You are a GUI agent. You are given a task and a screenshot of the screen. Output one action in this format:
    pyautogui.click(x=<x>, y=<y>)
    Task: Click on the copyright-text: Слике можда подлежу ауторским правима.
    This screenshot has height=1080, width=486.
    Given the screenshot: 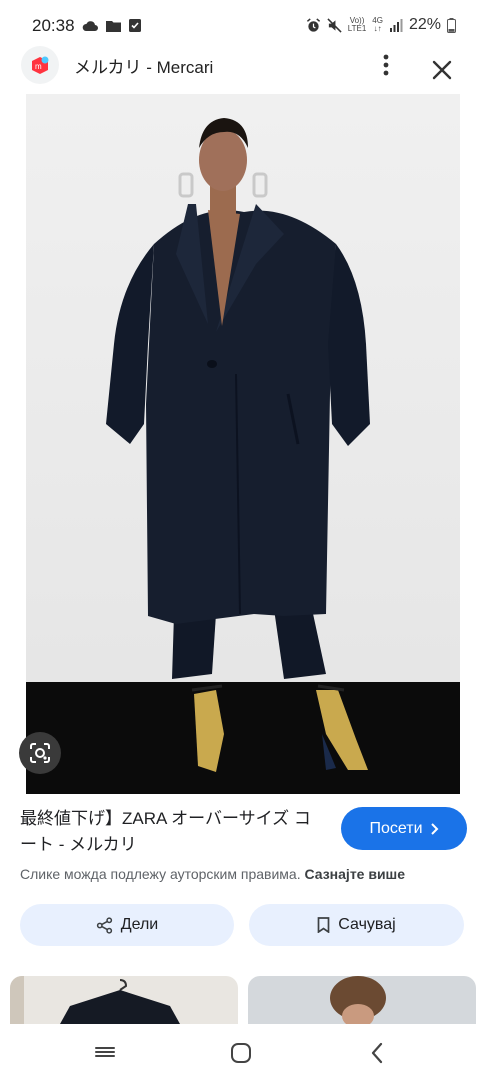 What is the action you would take?
    pyautogui.click(x=160, y=874)
    